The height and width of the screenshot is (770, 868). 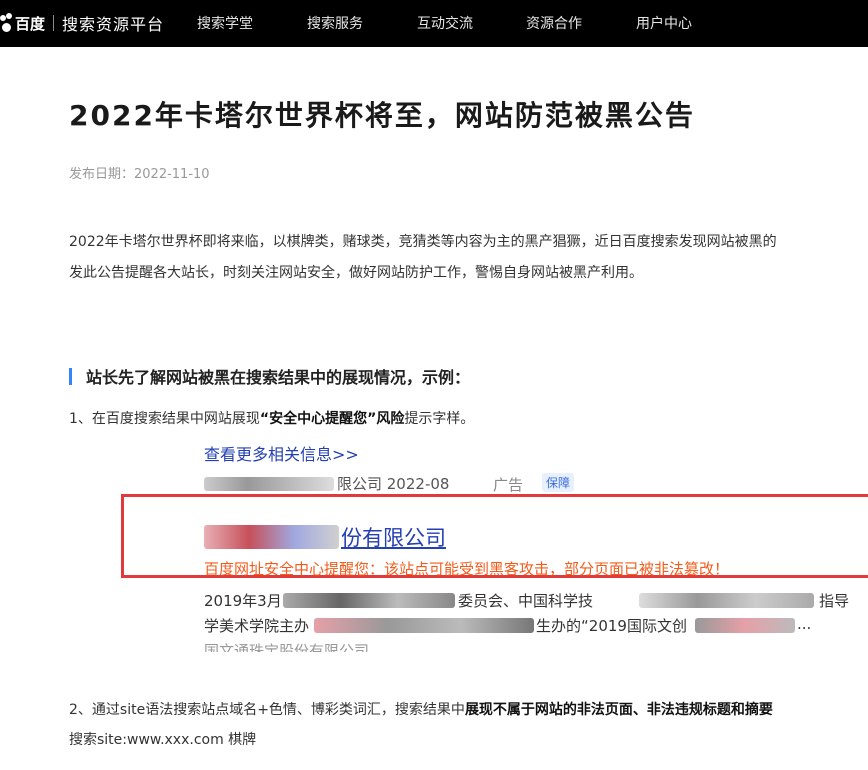 What do you see at coordinates (139, 174) in the screenshot?
I see `publish-date: 发布日期：2022-11-10` at bounding box center [139, 174].